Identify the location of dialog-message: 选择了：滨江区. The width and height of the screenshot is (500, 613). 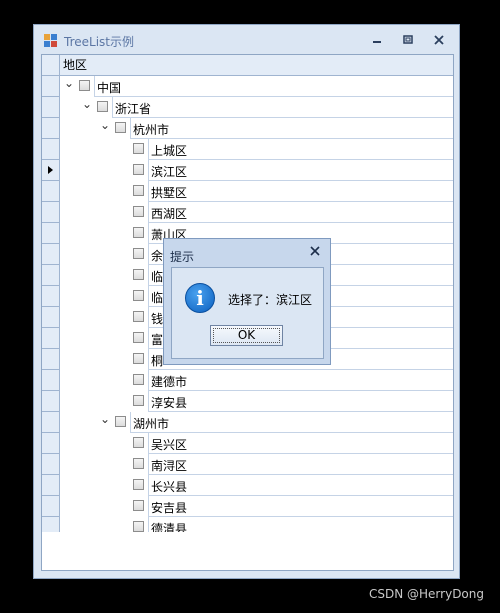
(270, 300).